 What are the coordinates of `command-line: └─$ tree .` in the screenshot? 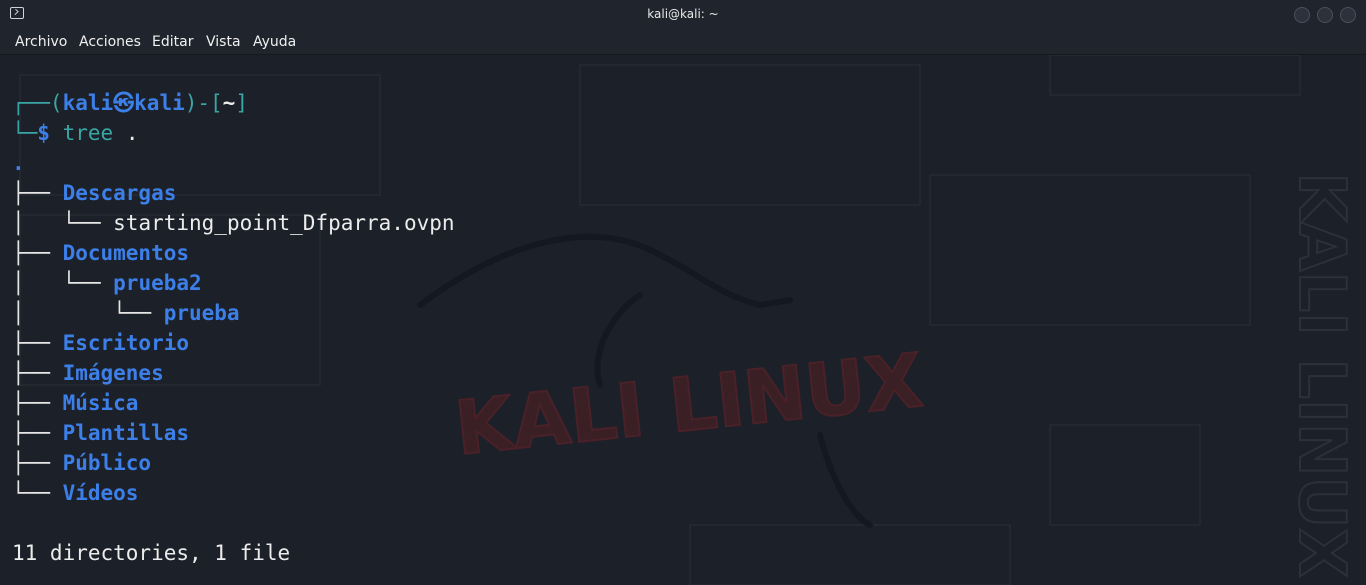 It's located at (75, 133).